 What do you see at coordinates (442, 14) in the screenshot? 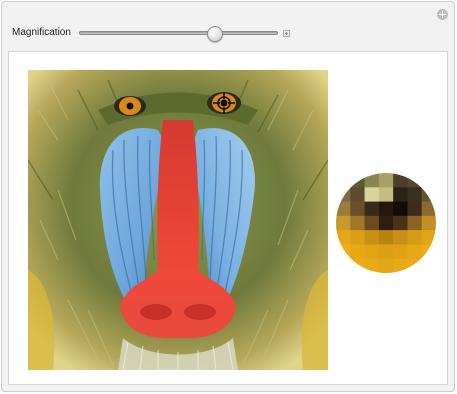
I see `add-circle-icon` at bounding box center [442, 14].